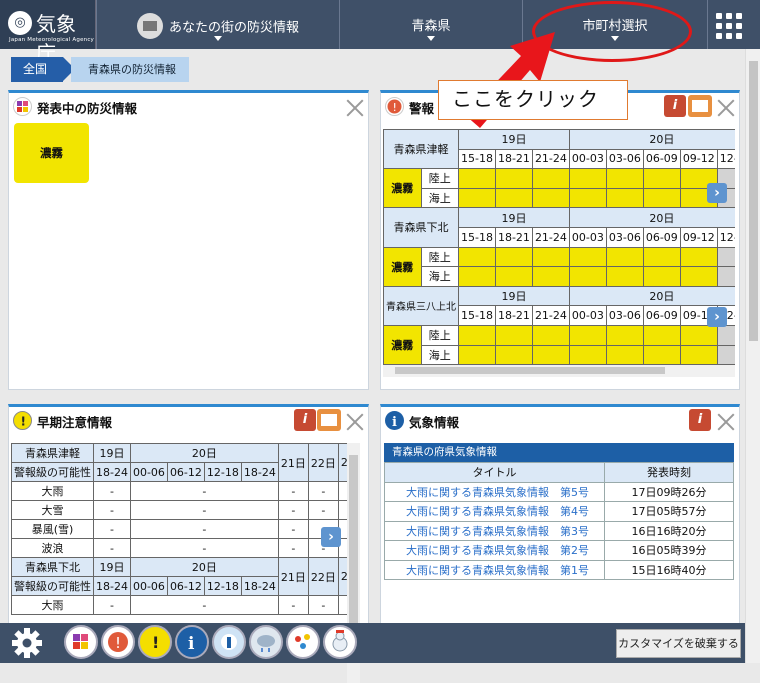 This screenshot has width=760, height=683. Describe the element at coordinates (533, 100) in the screenshot. I see `click-here-callout: ここをクリック` at that location.